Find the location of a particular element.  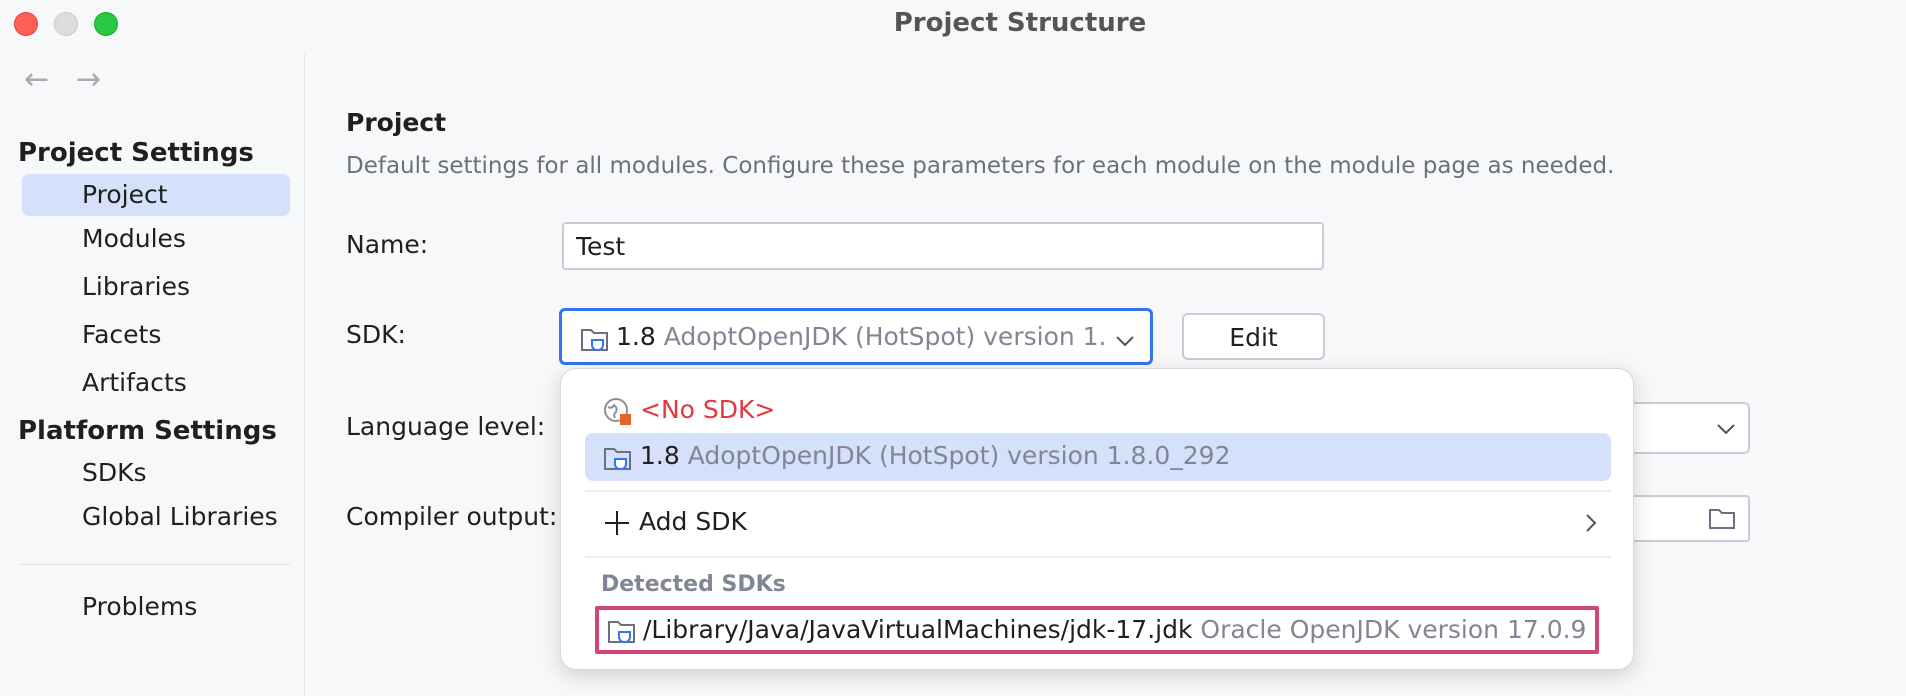

compiler-output-label: Compiler output: is located at coordinates (452, 516).